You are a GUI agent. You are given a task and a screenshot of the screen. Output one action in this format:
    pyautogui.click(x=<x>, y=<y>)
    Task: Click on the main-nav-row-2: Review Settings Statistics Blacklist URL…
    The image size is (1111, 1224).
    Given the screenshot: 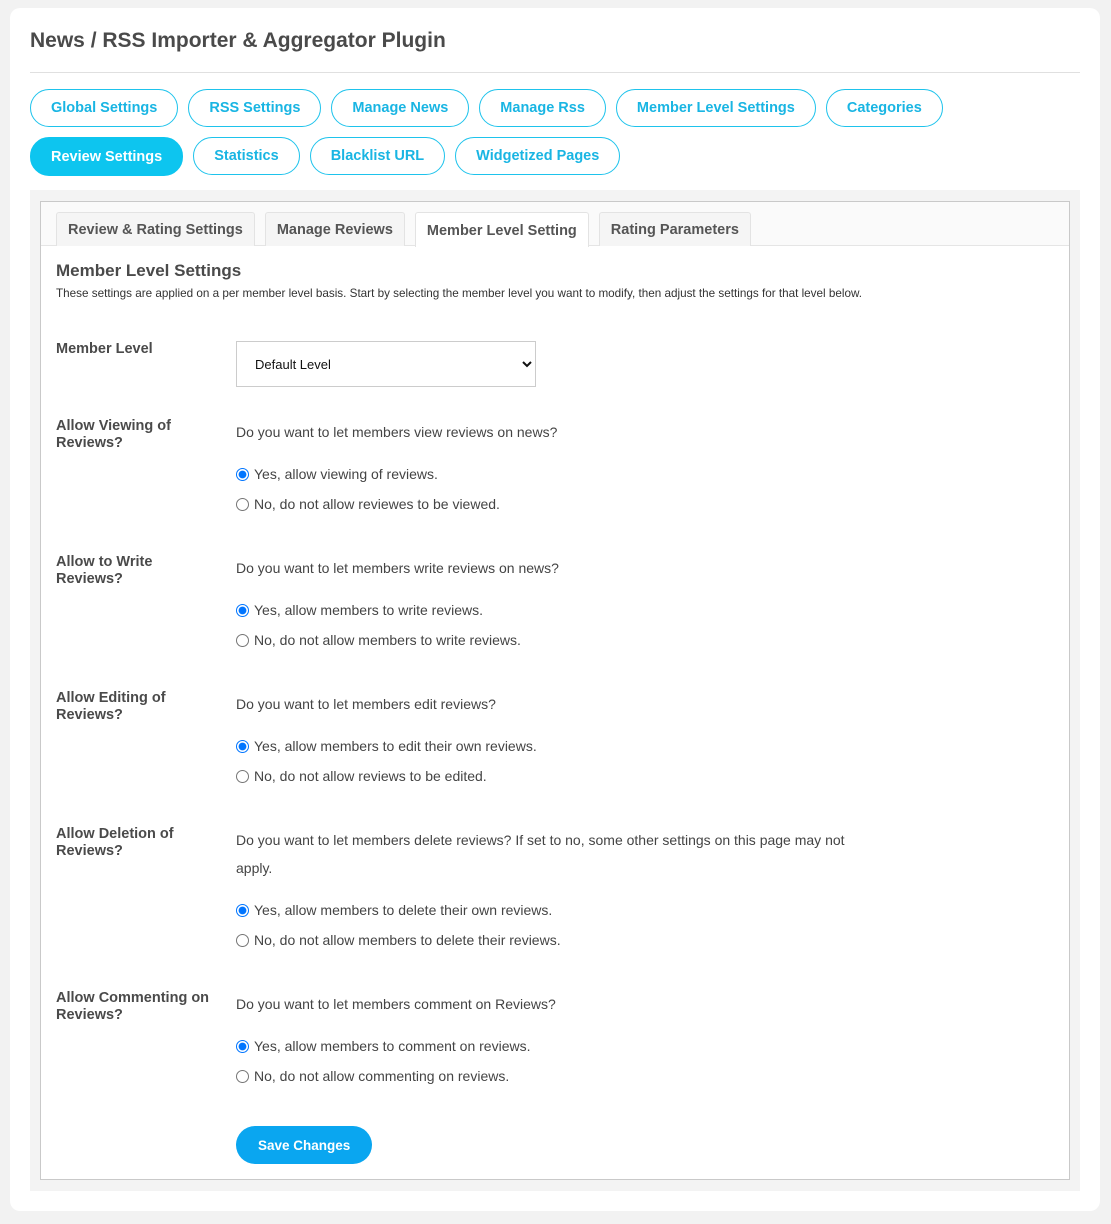 What is the action you would take?
    pyautogui.click(x=325, y=156)
    